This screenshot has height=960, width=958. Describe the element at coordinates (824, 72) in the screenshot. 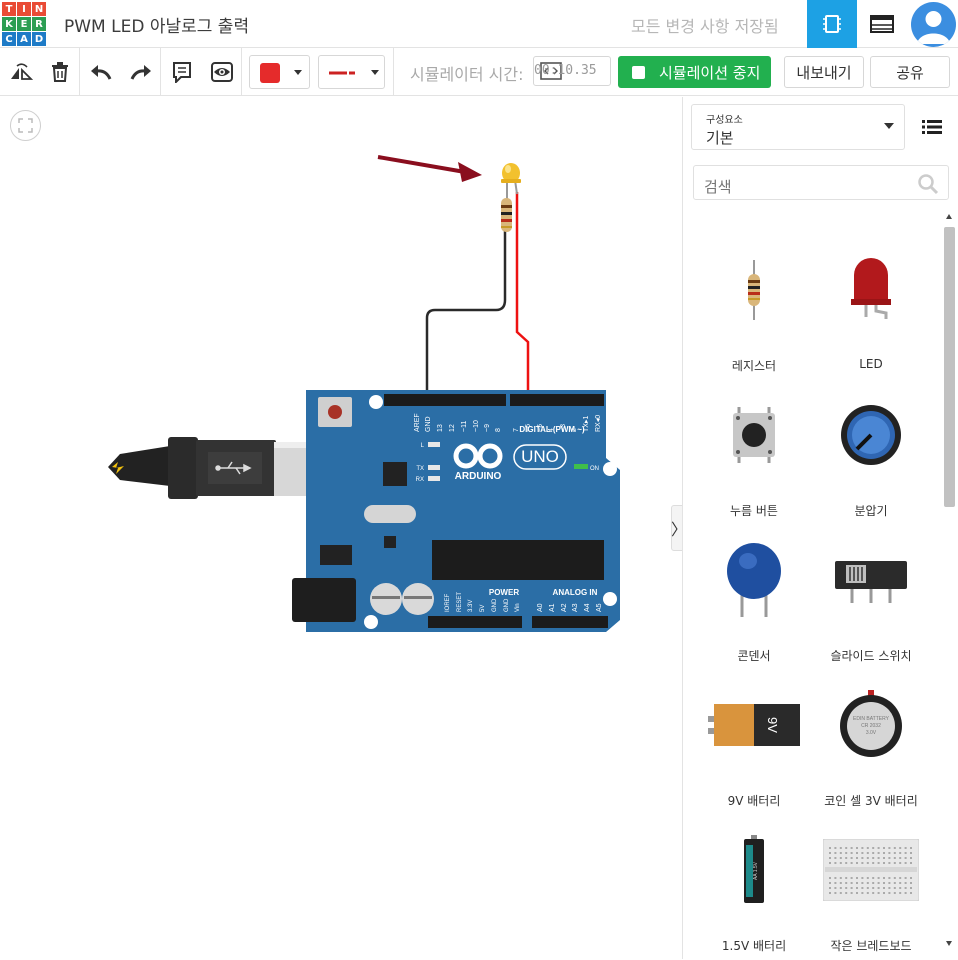

I see `export-button: 내보내기` at that location.